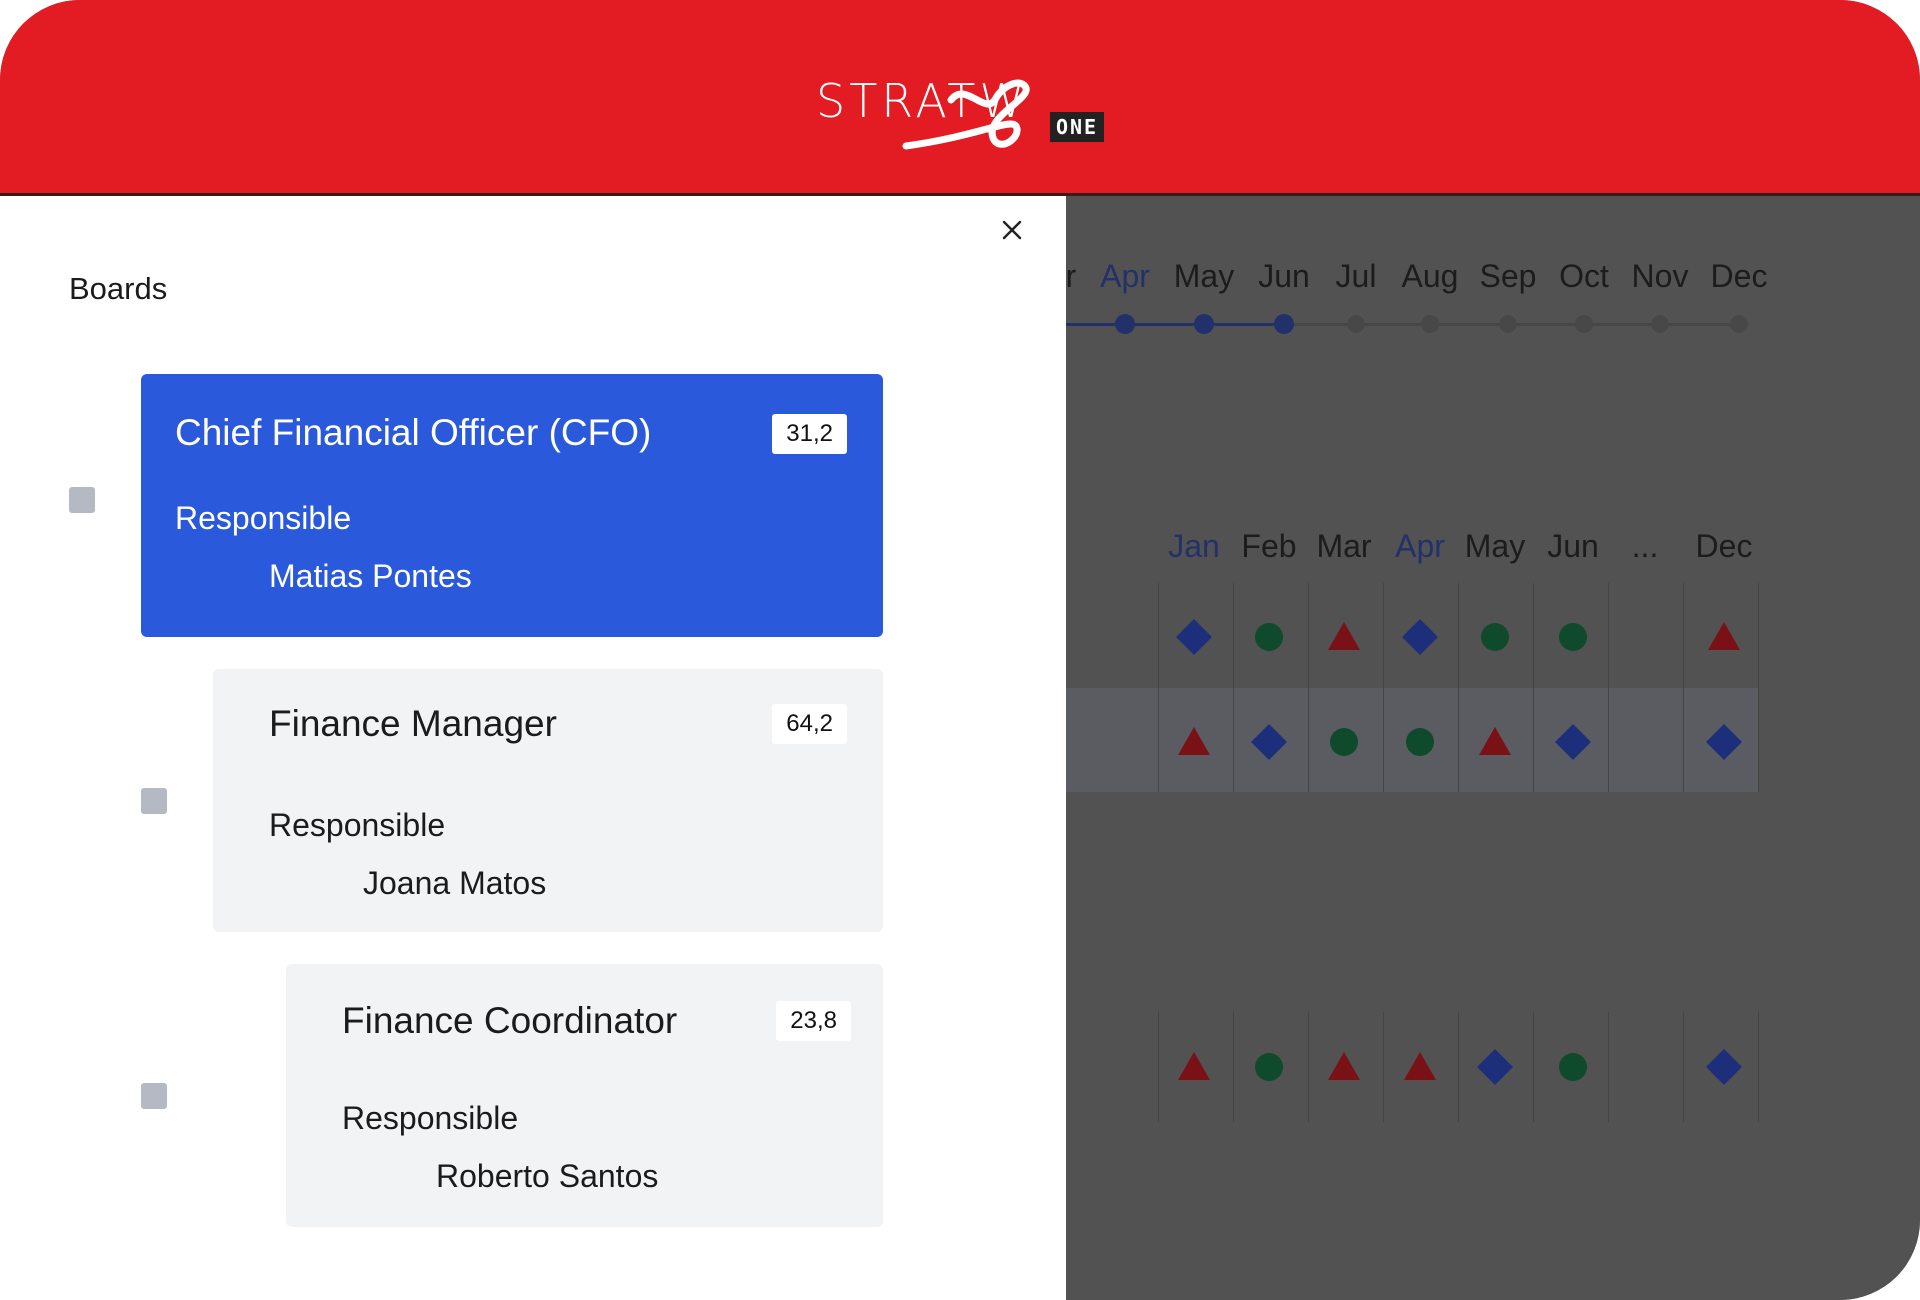 The image size is (1920, 1300). What do you see at coordinates (547, 1176) in the screenshot?
I see `responsible-name: Roberto Santos` at bounding box center [547, 1176].